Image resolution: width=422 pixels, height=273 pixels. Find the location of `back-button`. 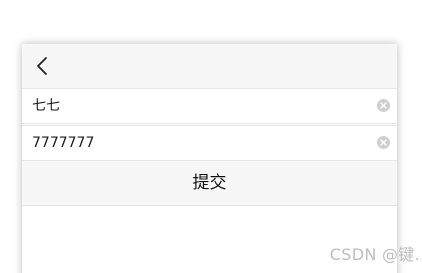

back-button is located at coordinates (43, 66).